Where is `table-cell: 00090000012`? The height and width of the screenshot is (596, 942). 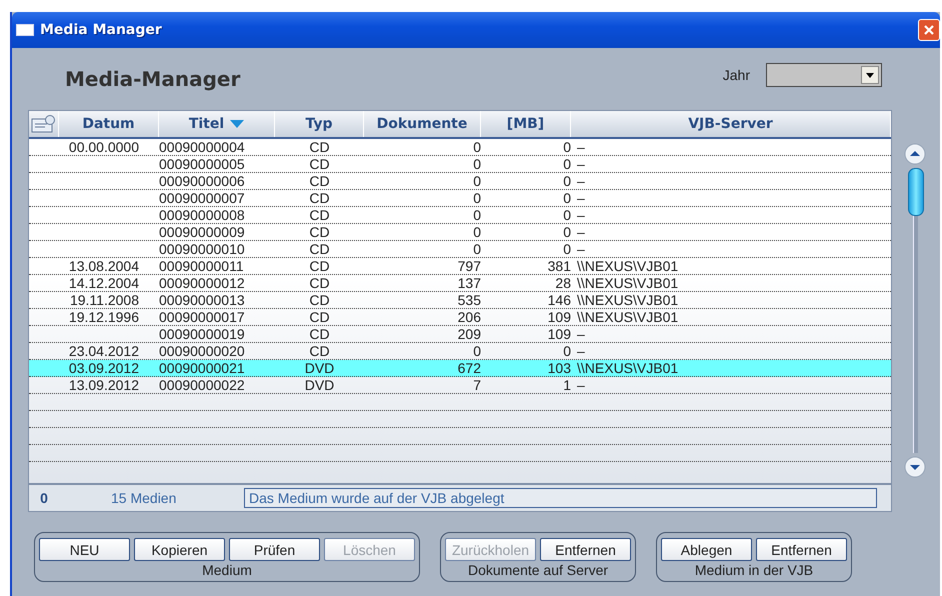
table-cell: 00090000012 is located at coordinates (202, 283).